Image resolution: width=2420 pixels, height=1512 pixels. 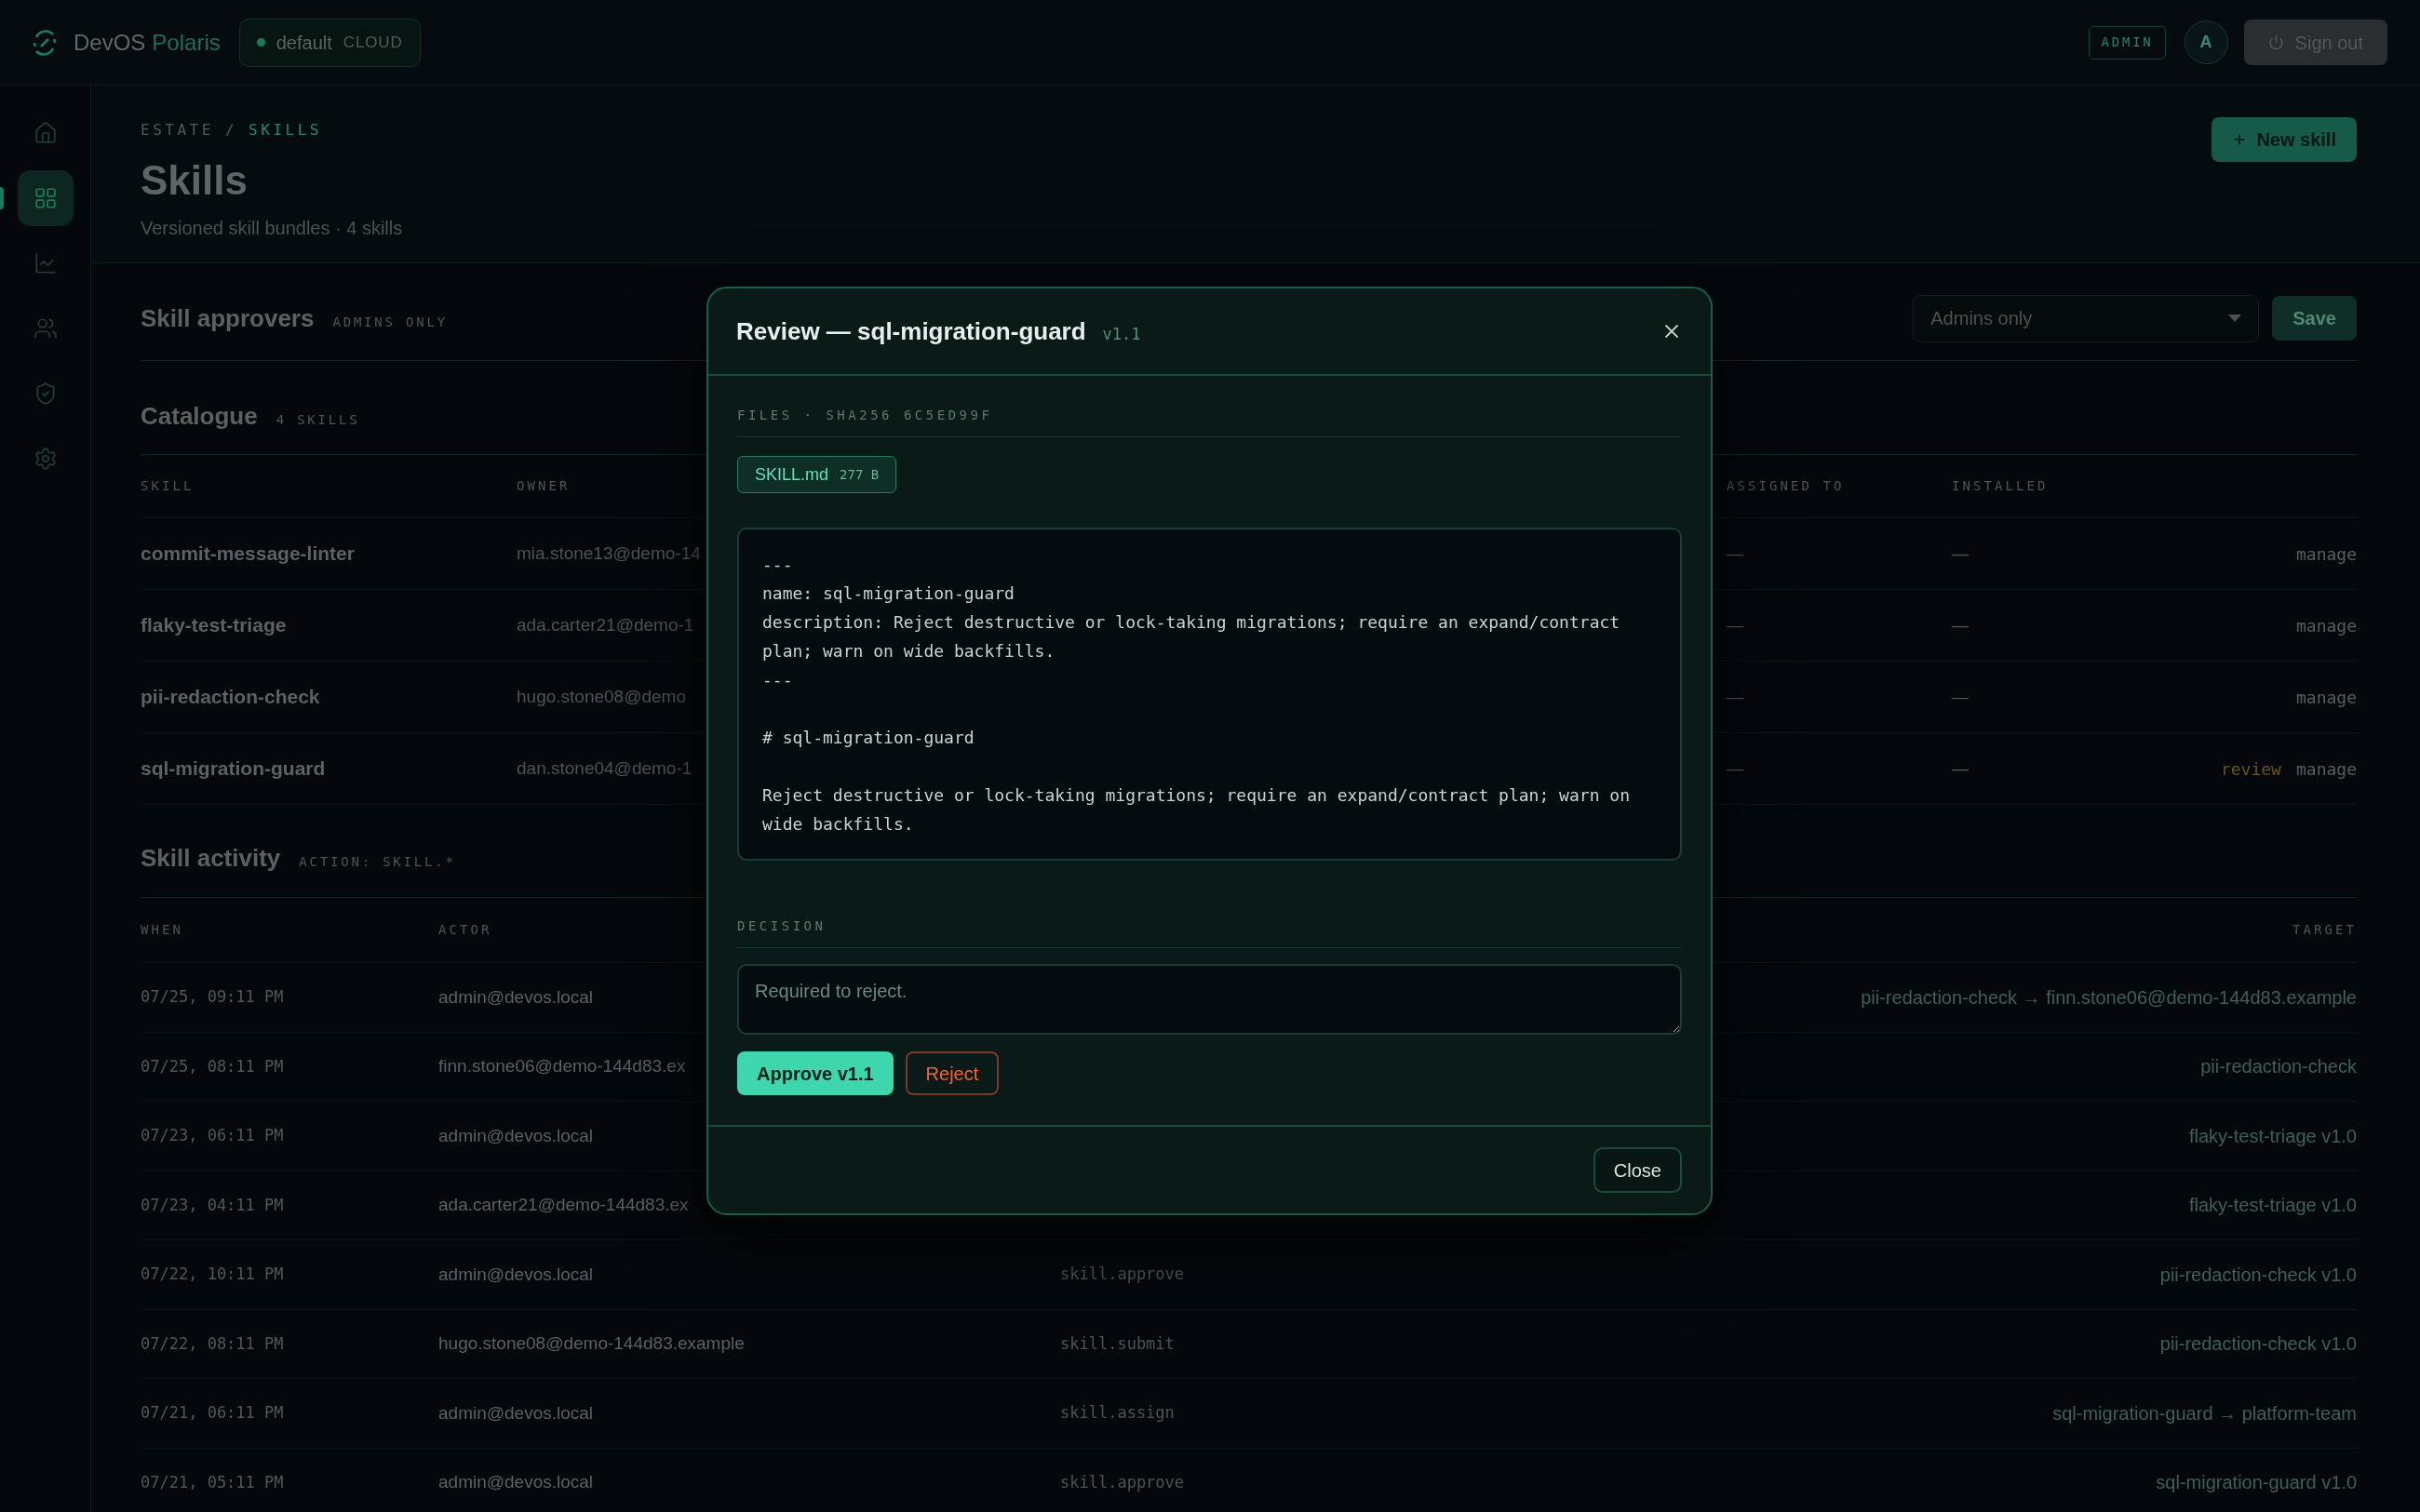 What do you see at coordinates (110, 42) in the screenshot?
I see `logo-wordmark: DevOS` at bounding box center [110, 42].